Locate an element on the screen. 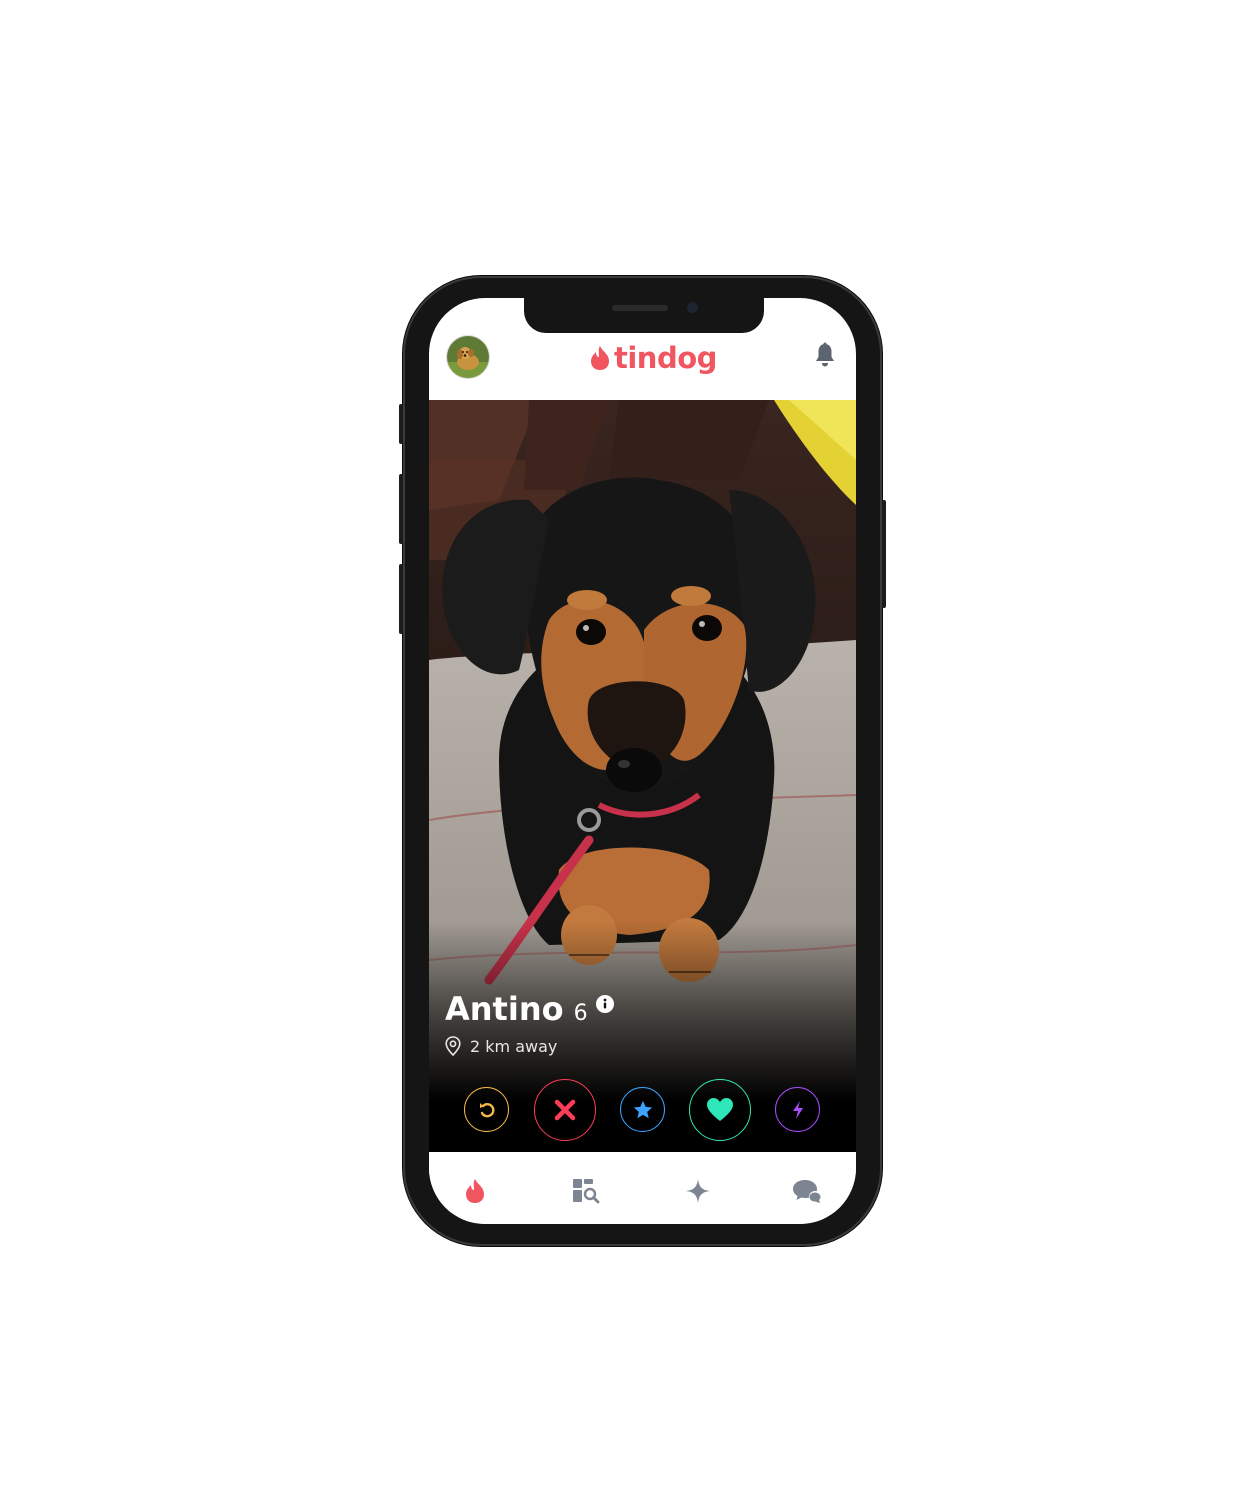 This screenshot has height=1500, width=1249. tab-top-picks is located at coordinates (698, 1193).